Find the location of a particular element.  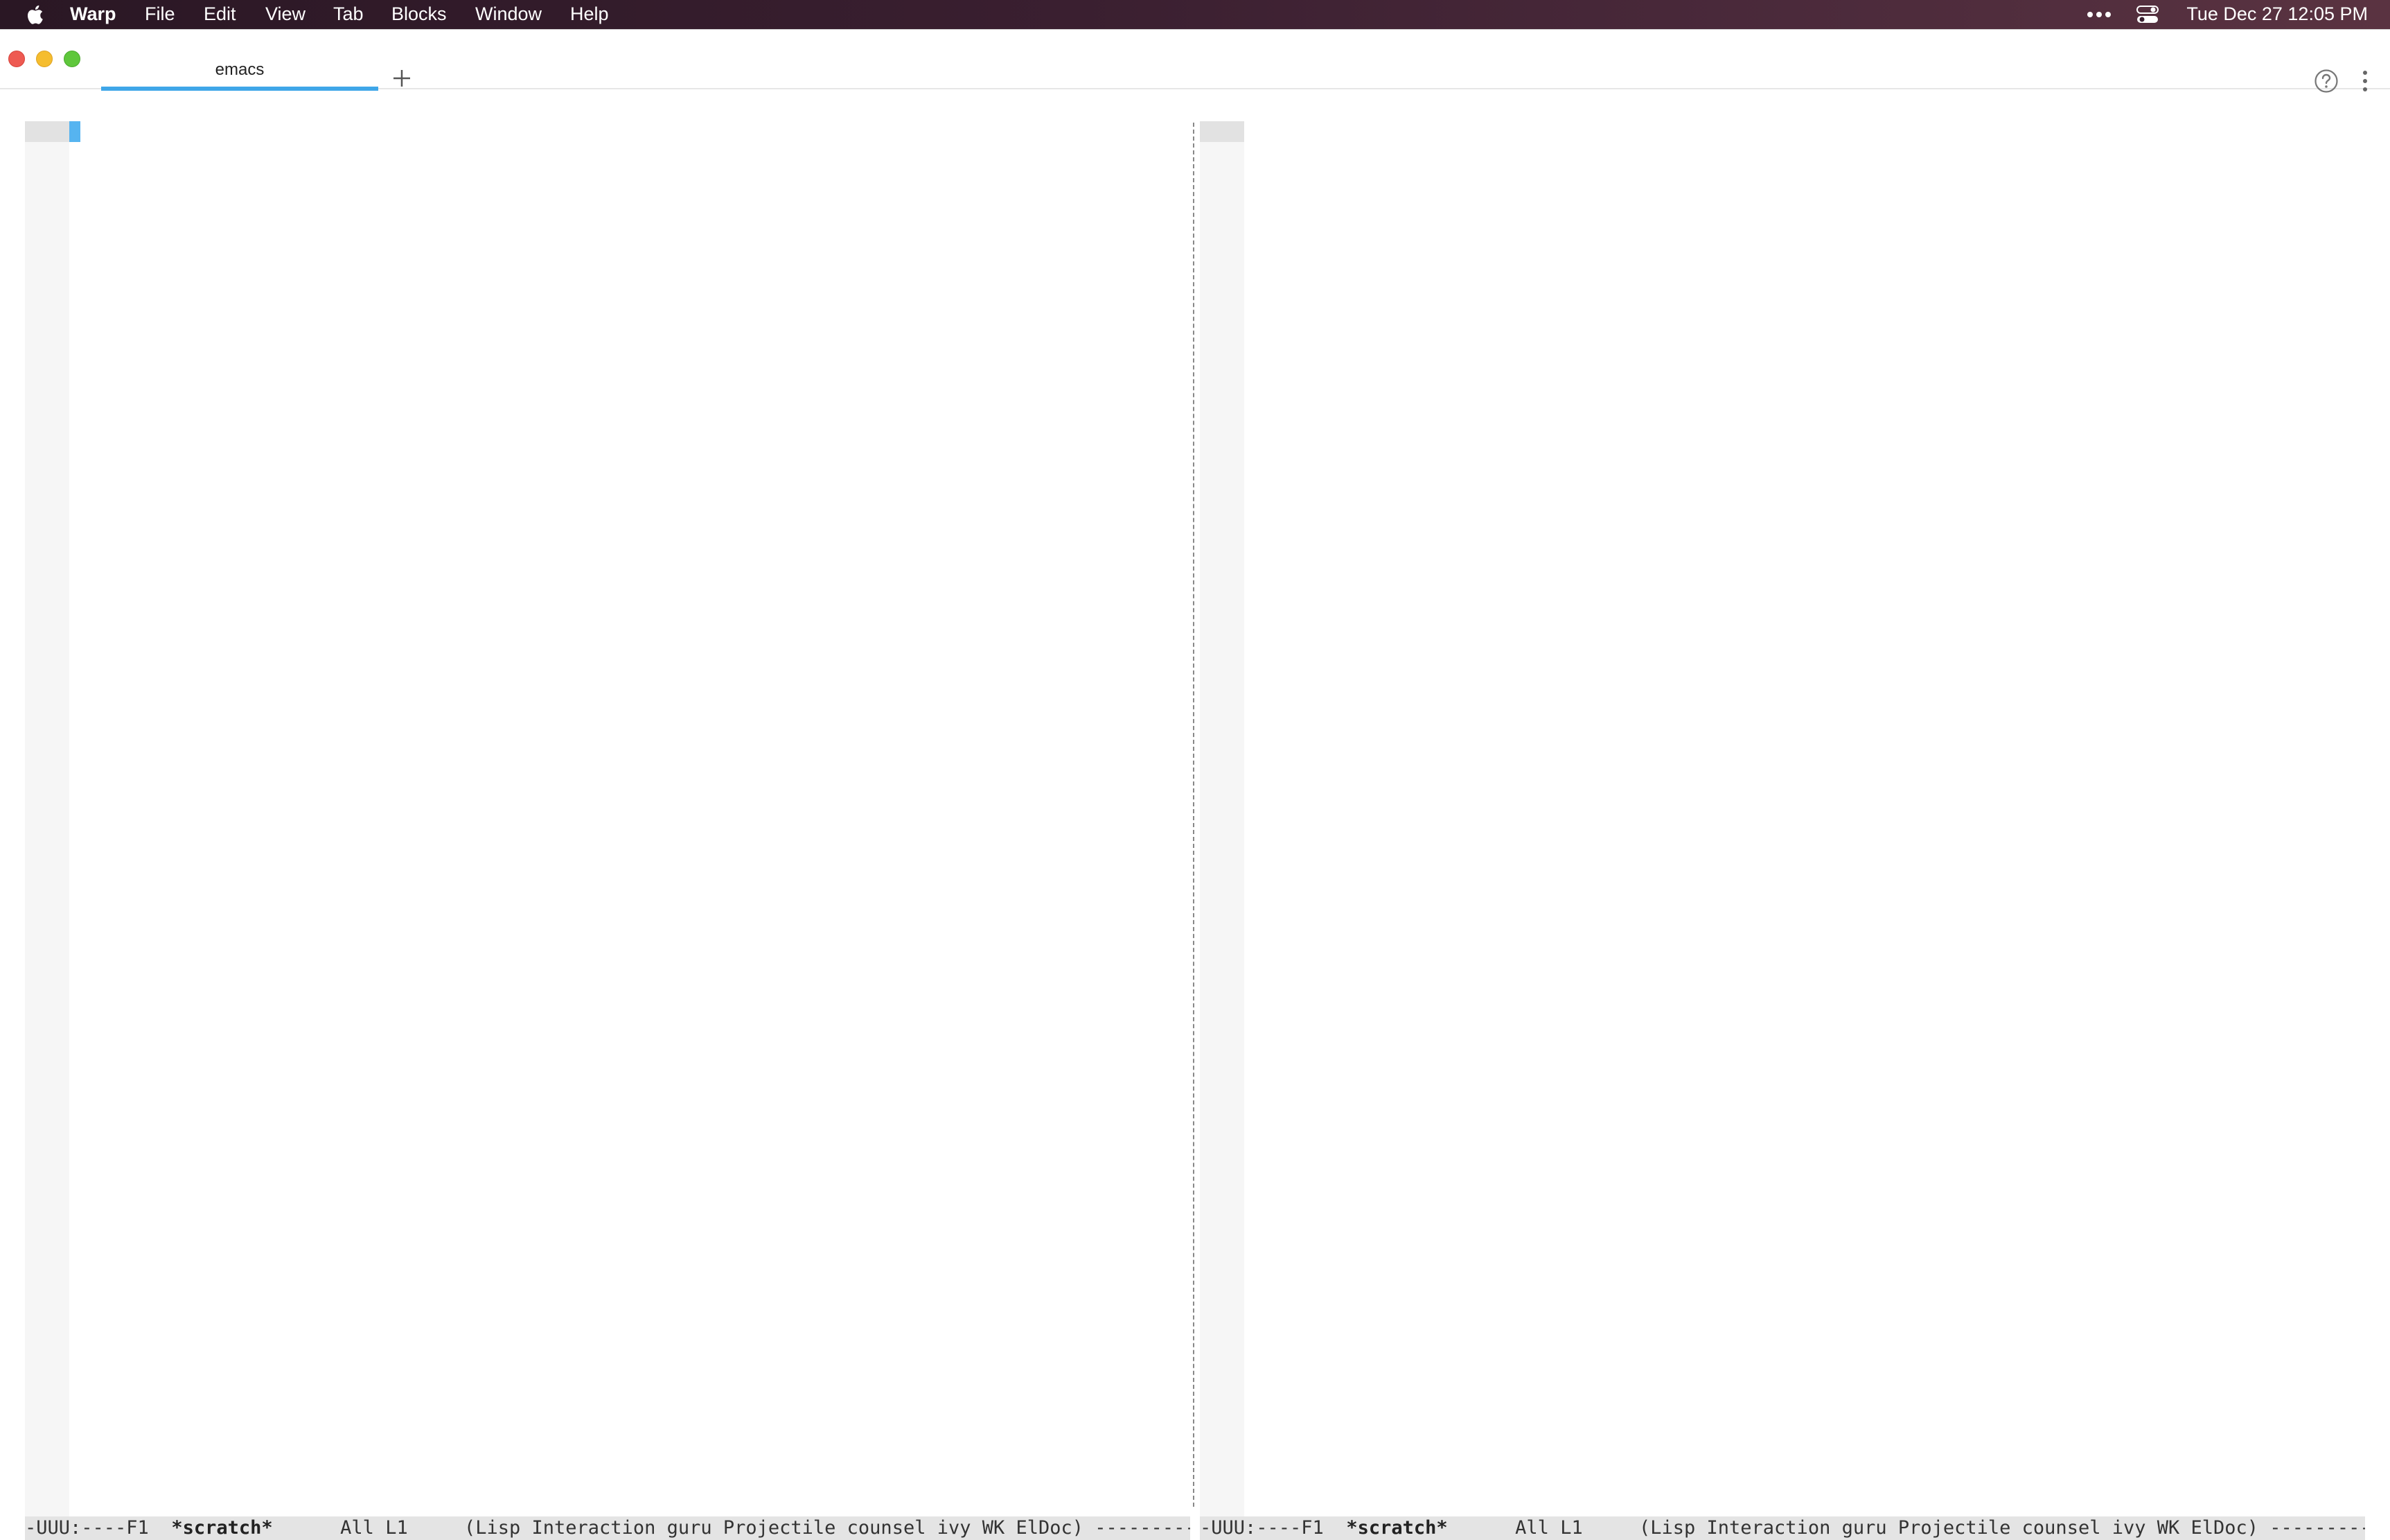

tab-emacs: emacs is located at coordinates (239, 68).